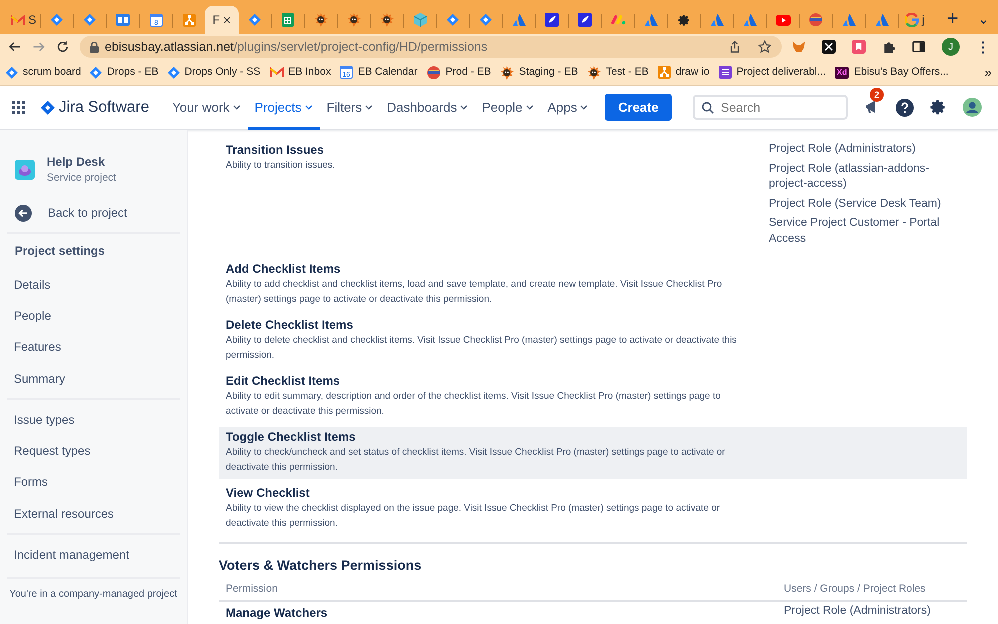 The image size is (998, 624). Describe the element at coordinates (482, 348) in the screenshot. I see `permission-description: Ability to delete checklist and checklist items. Visit Issue Checklist Pro (master) settings page to activate or deactivate this permission.` at that location.